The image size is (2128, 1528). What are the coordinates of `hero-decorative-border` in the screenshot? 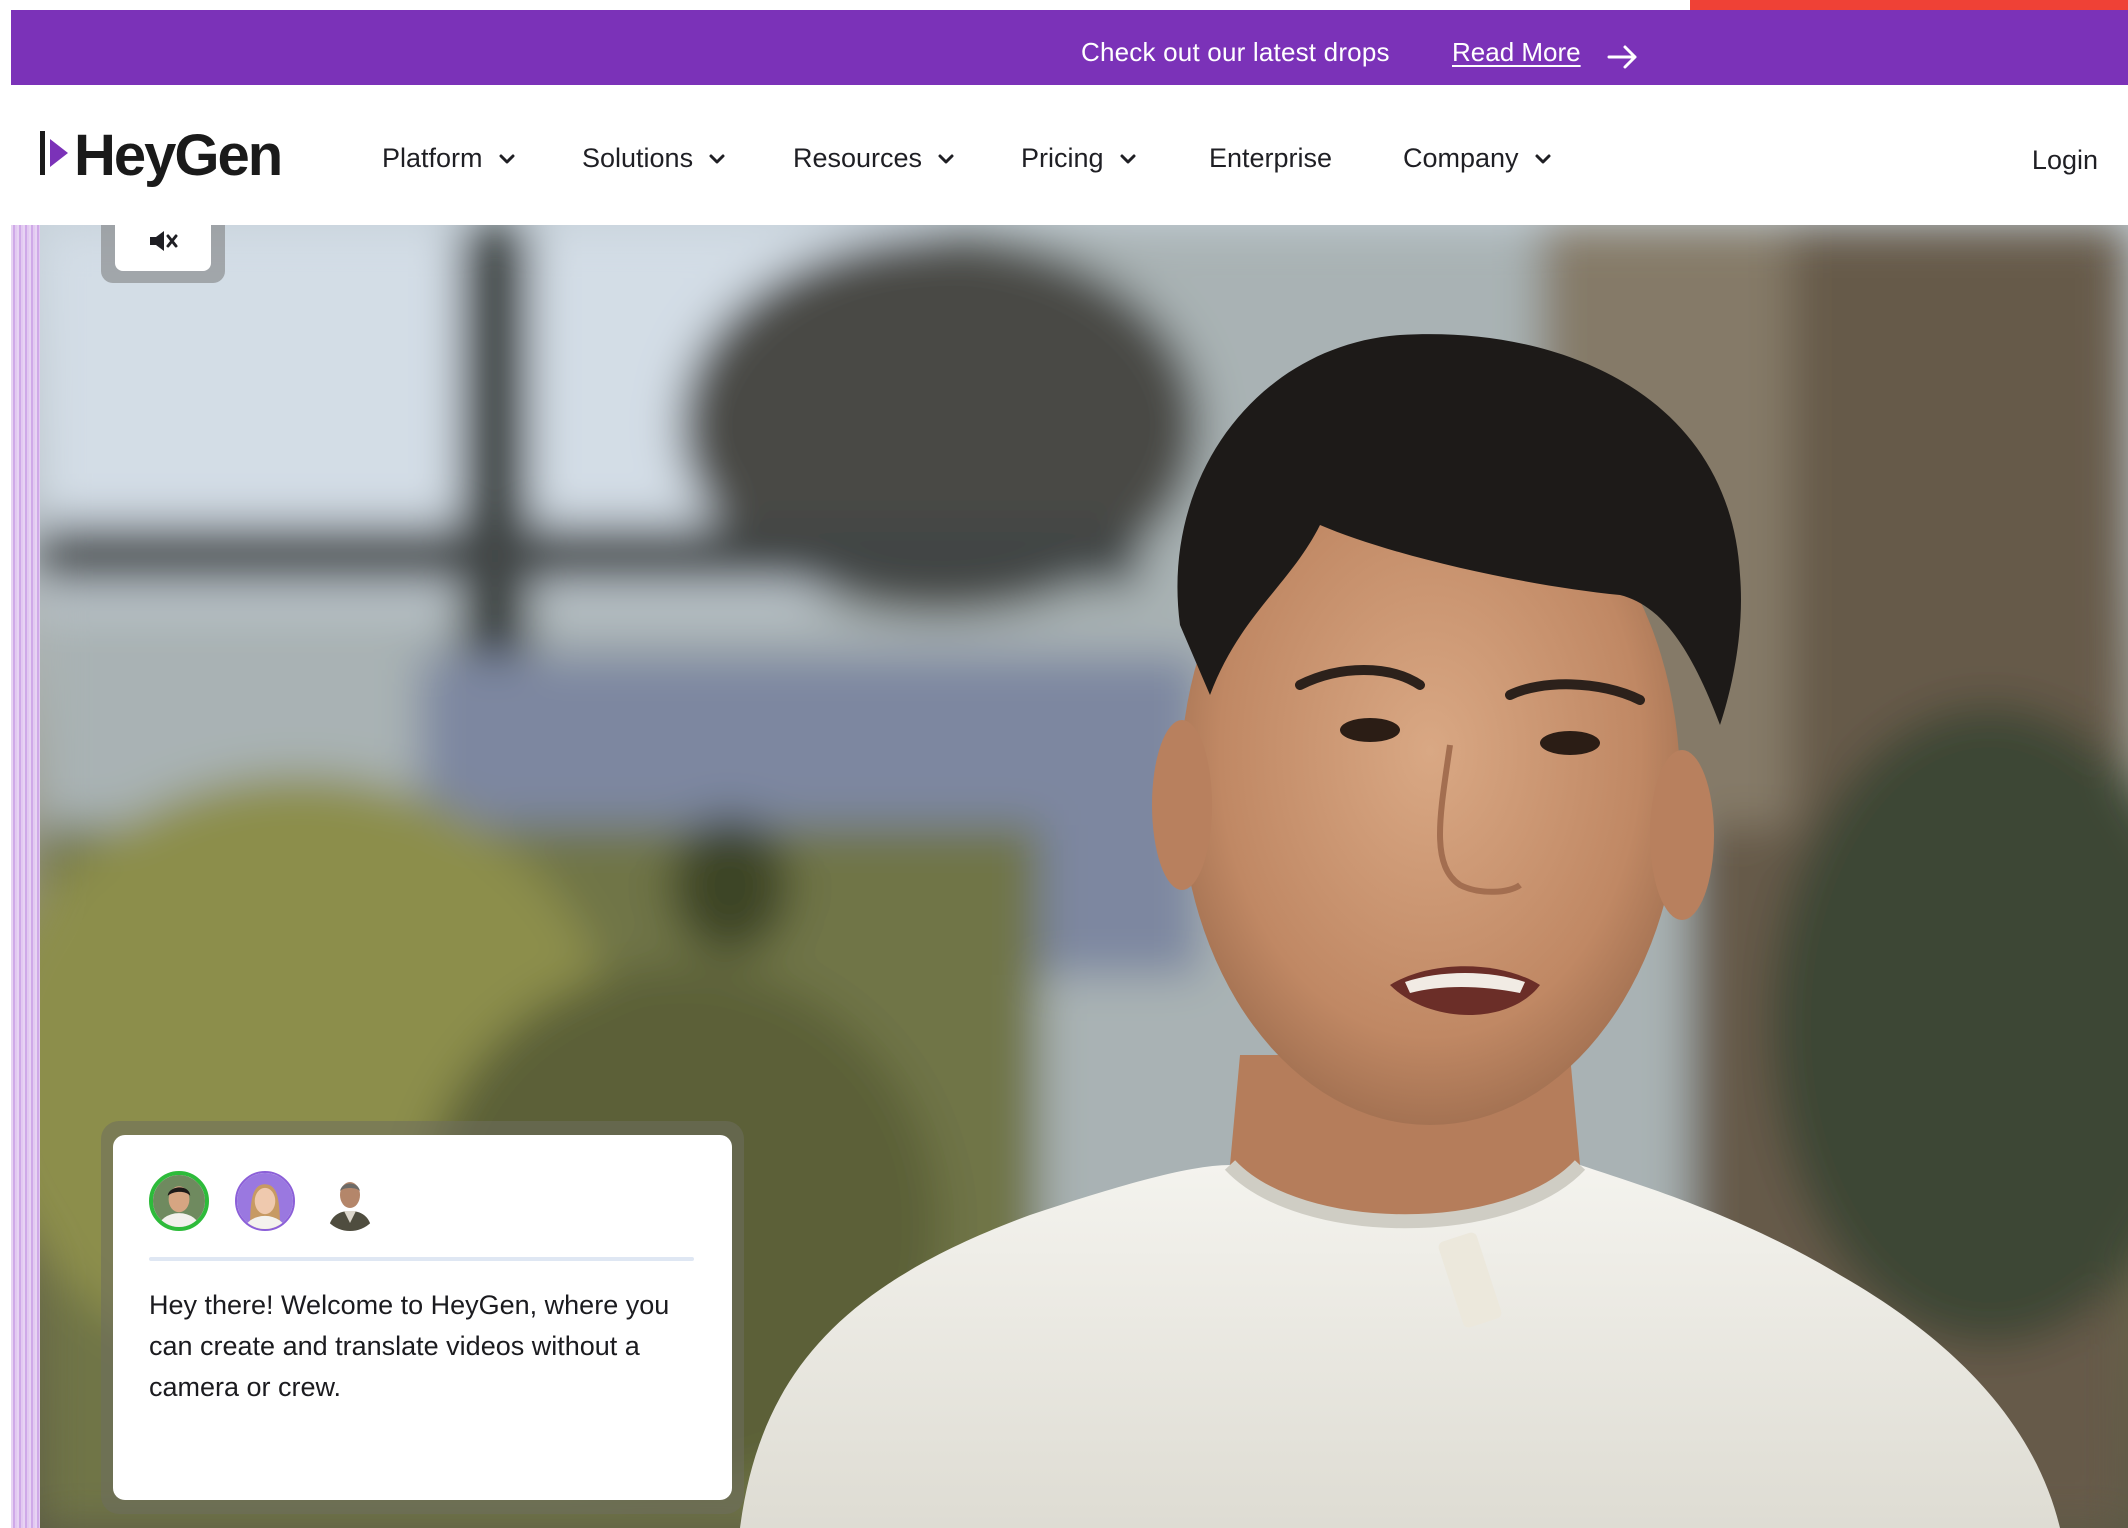 It's located at (25, 876).